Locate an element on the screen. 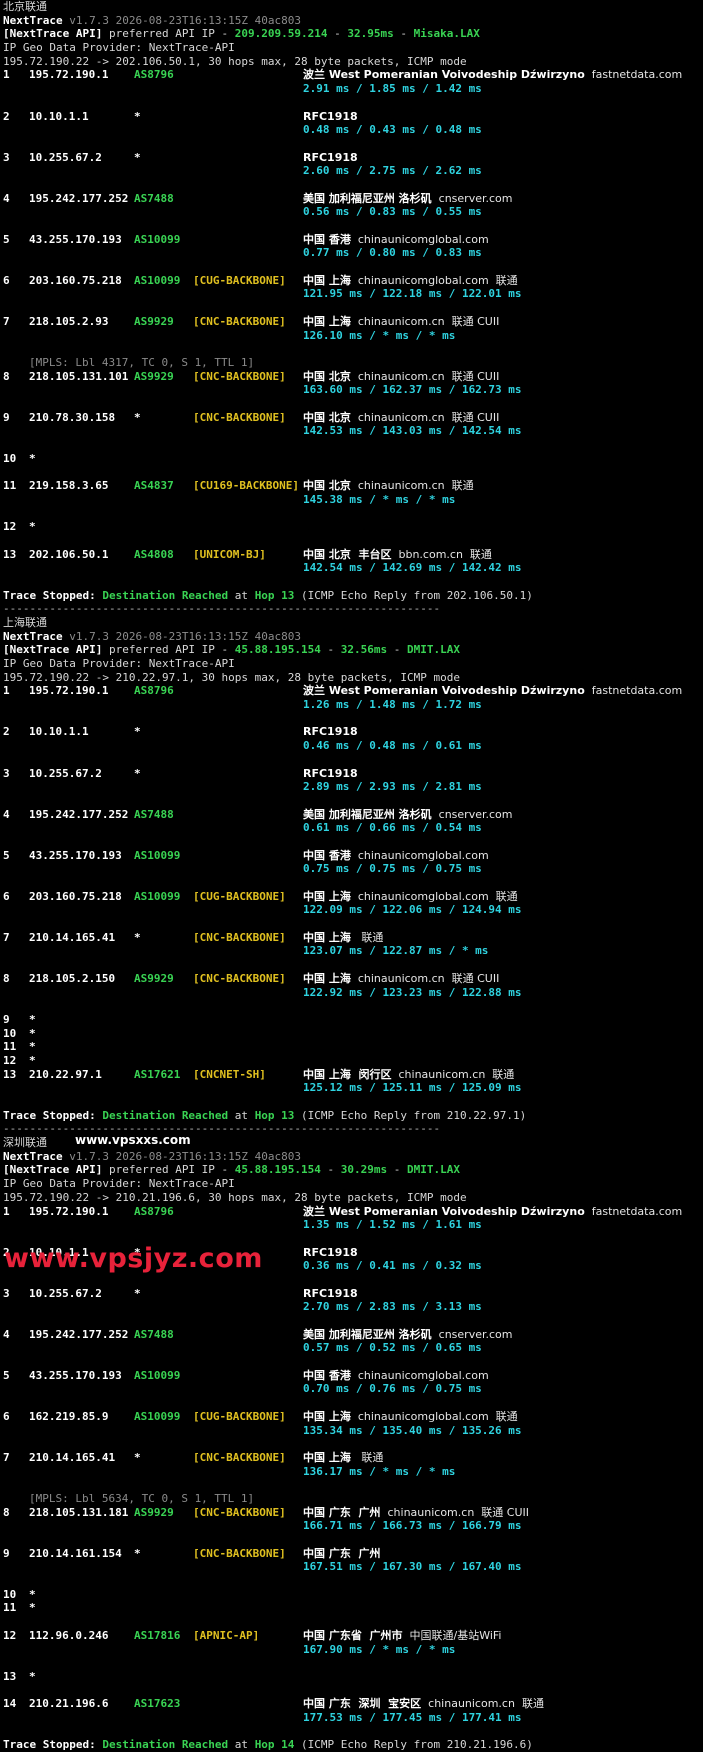 This screenshot has height=1752, width=703. hop-number: 1 is located at coordinates (6, 1211).